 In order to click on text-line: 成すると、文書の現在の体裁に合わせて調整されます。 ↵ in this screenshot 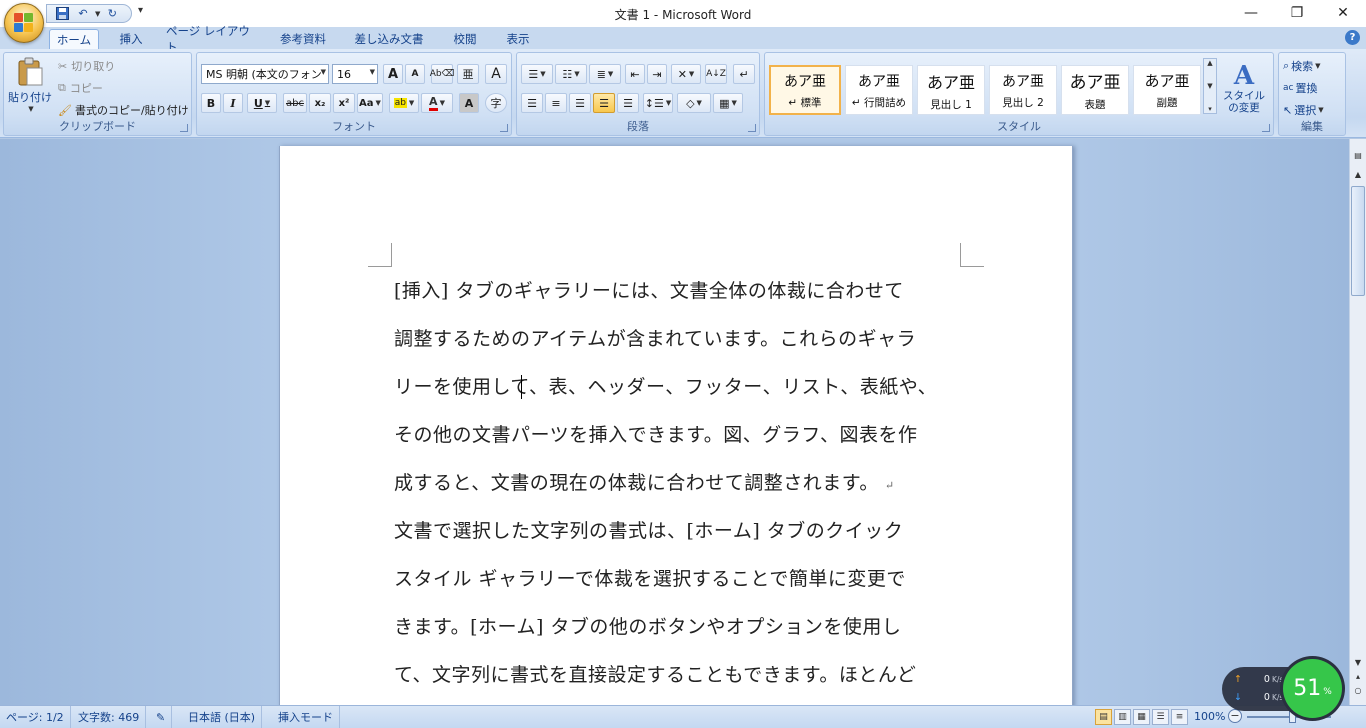, I will do `click(679, 483)`.